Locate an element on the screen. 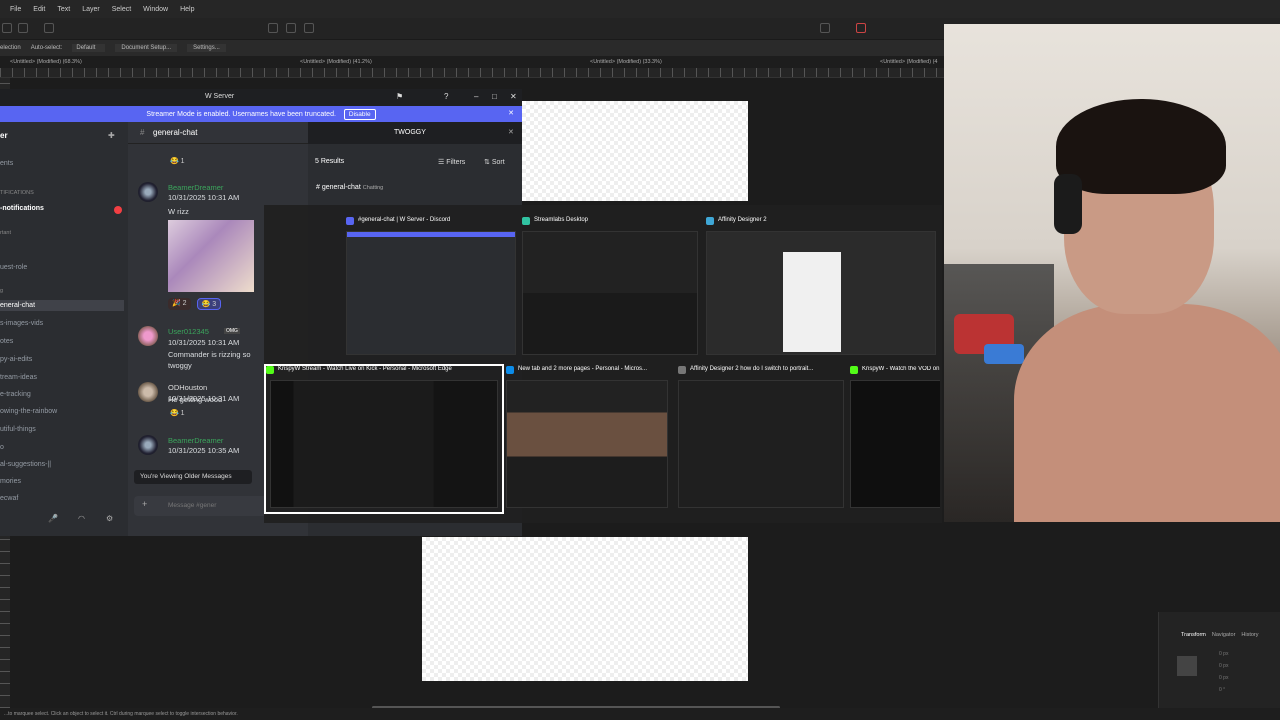  sidebar-channel: utiful-things is located at coordinates (18, 429).